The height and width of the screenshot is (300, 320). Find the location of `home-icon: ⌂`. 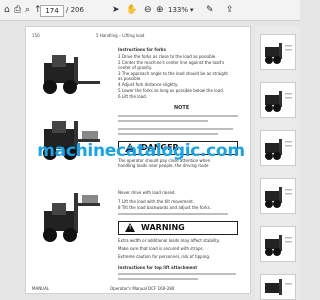

home-icon: ⌂ is located at coordinates (7, 10).